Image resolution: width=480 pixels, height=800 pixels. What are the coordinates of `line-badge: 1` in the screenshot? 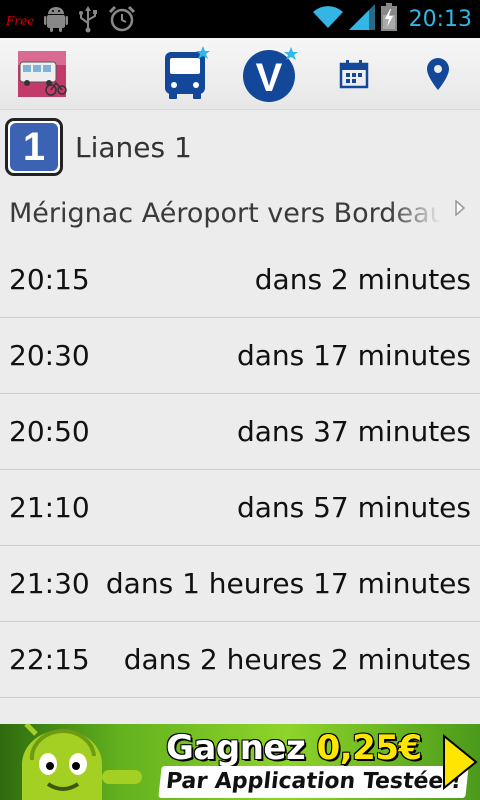 It's located at (34, 147).